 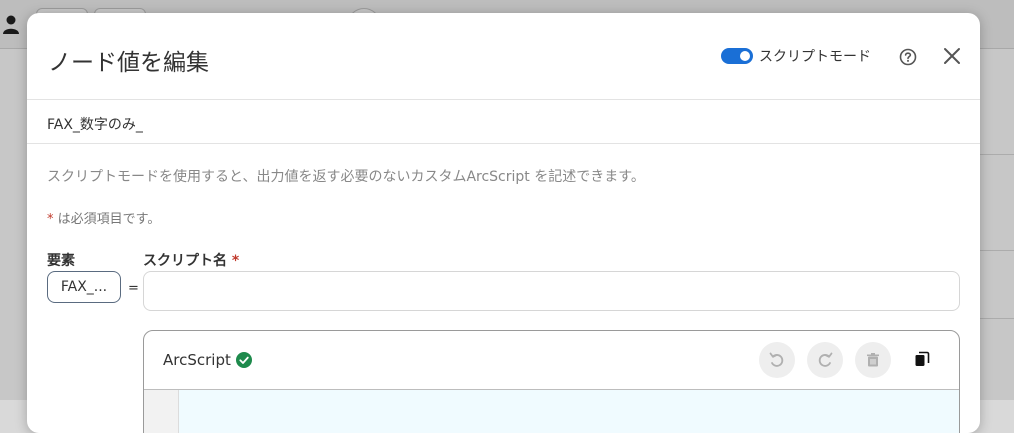 I want to click on editor-toolbar: ArcScript, so click(x=551, y=360).